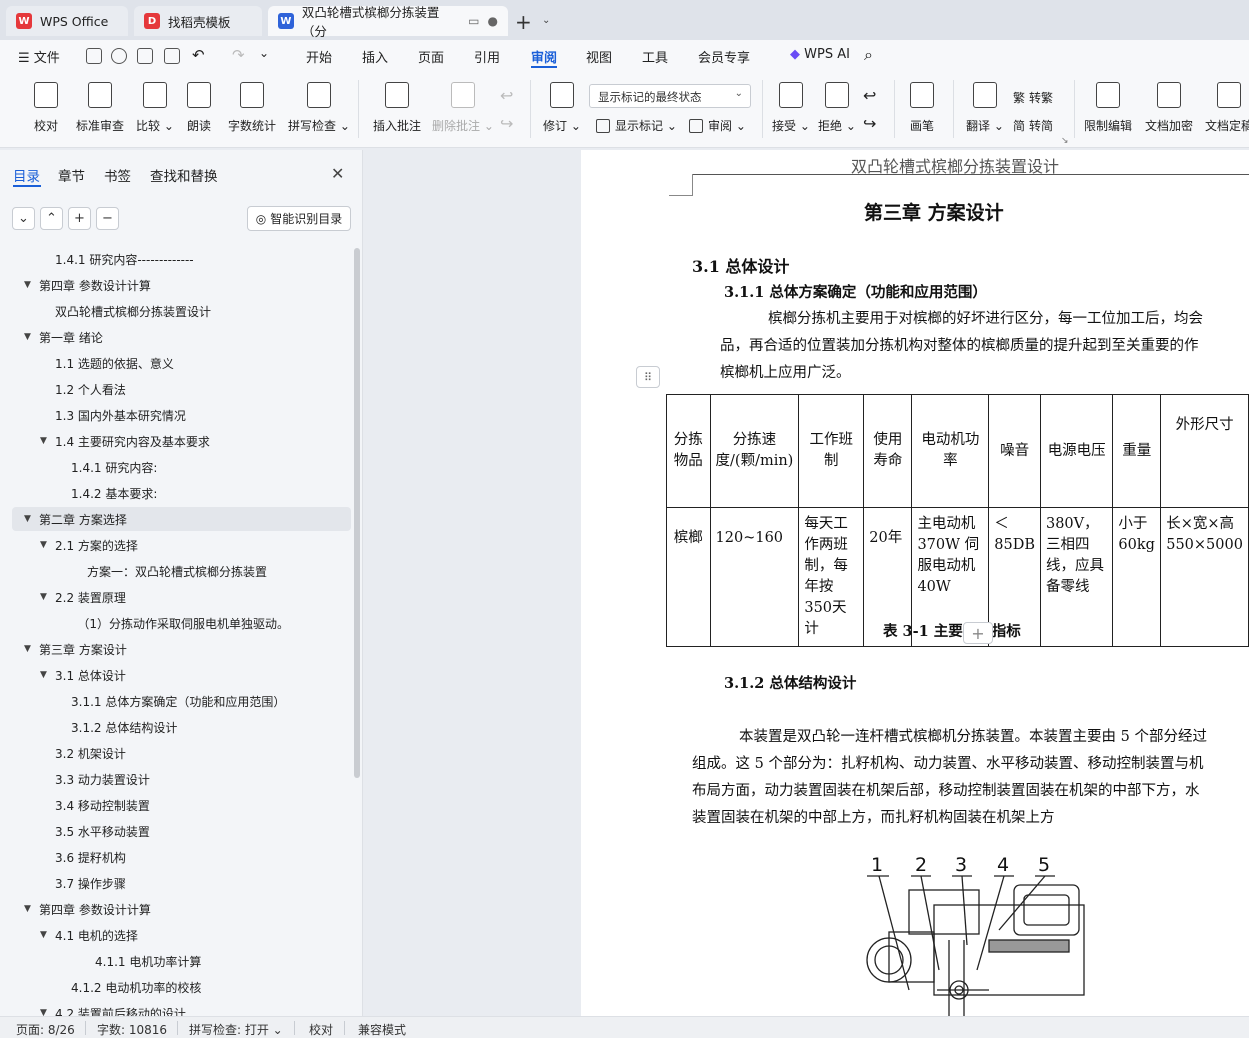  What do you see at coordinates (238, 55) in the screenshot?
I see `redo-icon: ↷` at bounding box center [238, 55].